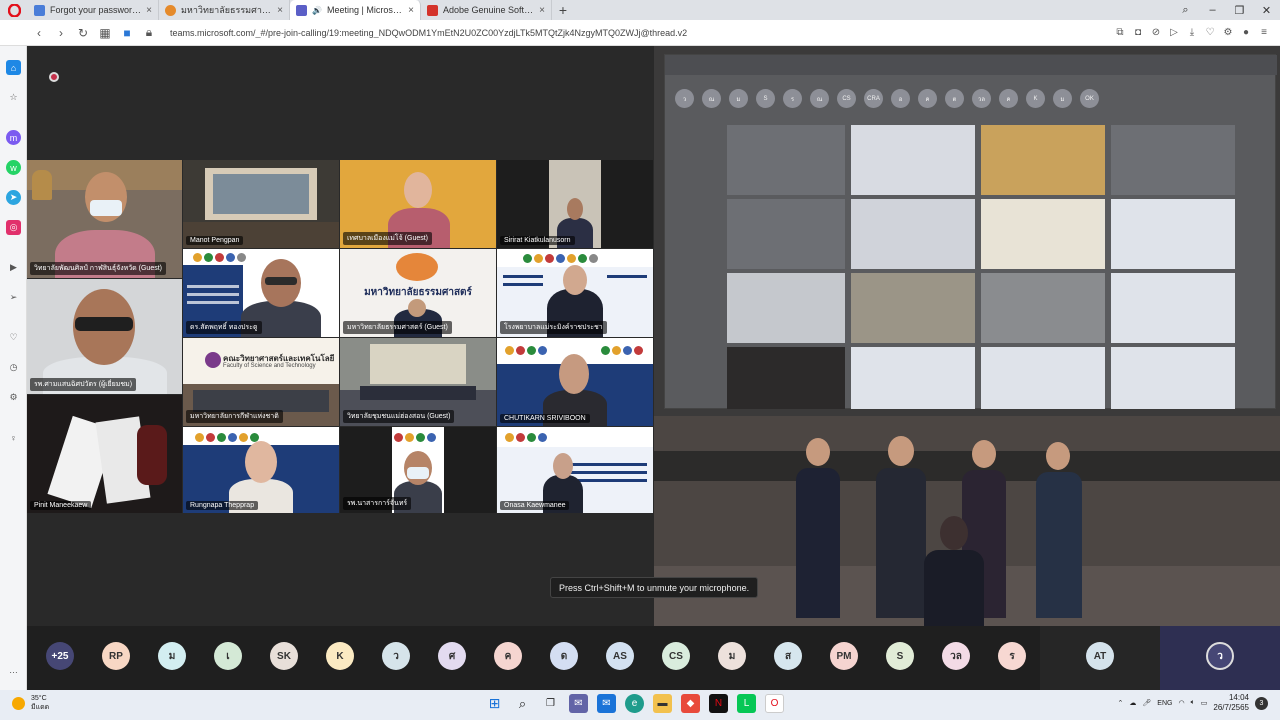  I want to click on chat-icon: ✉, so click(578, 703).